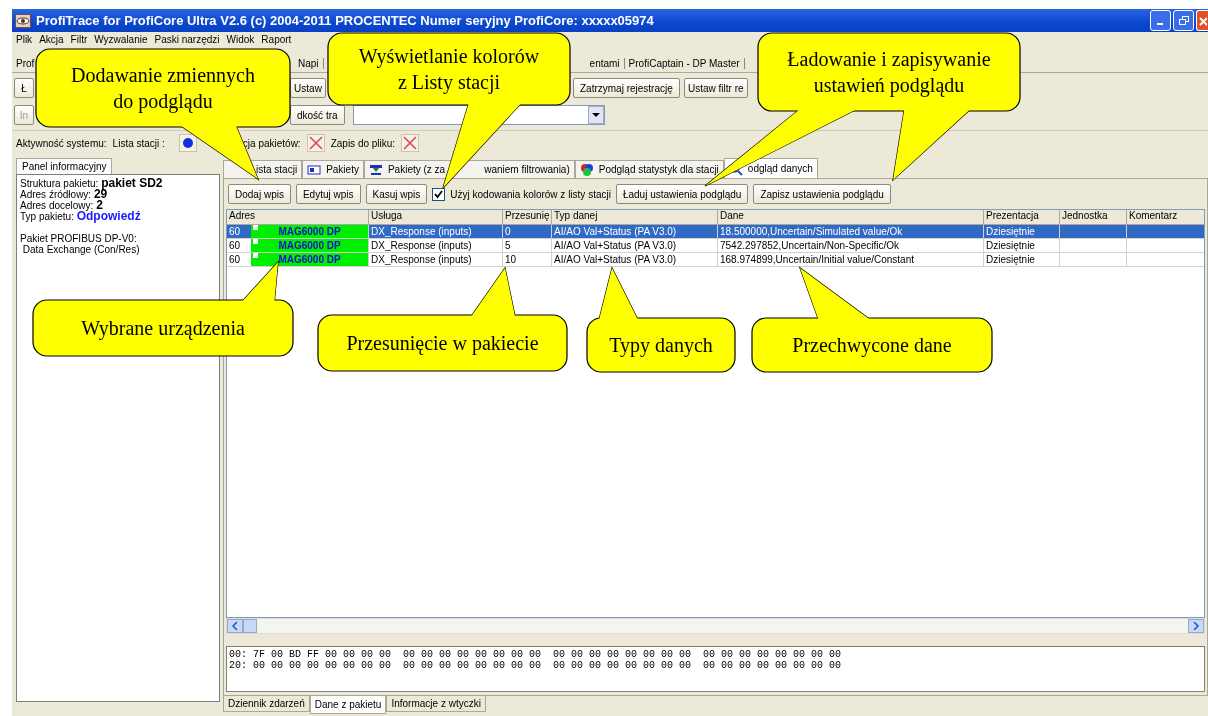 This screenshot has width=1208, height=716. I want to click on callout-text: z Listy stacji, so click(449, 82).